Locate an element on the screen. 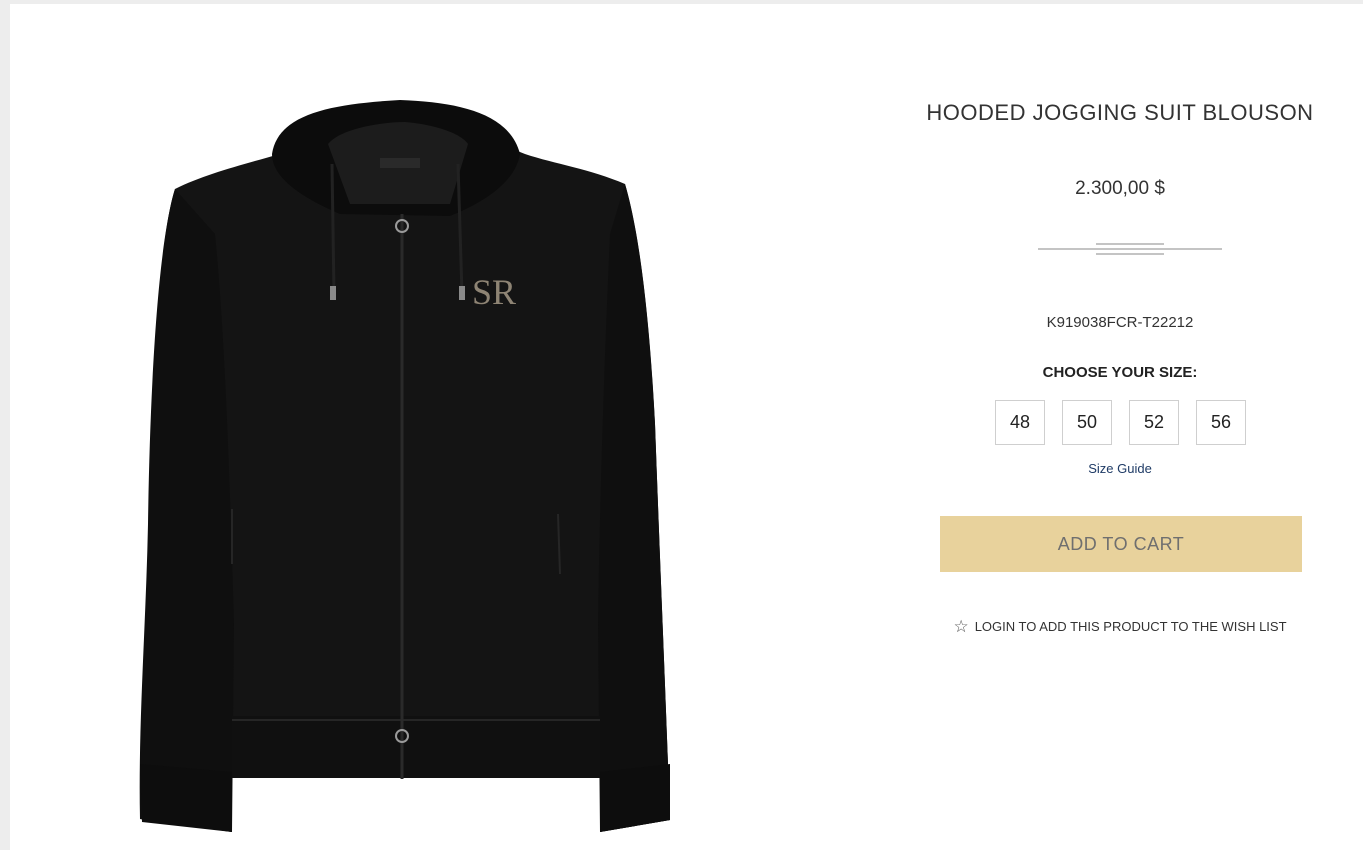  size-guide-link: Size Guide is located at coordinates (1120, 468).